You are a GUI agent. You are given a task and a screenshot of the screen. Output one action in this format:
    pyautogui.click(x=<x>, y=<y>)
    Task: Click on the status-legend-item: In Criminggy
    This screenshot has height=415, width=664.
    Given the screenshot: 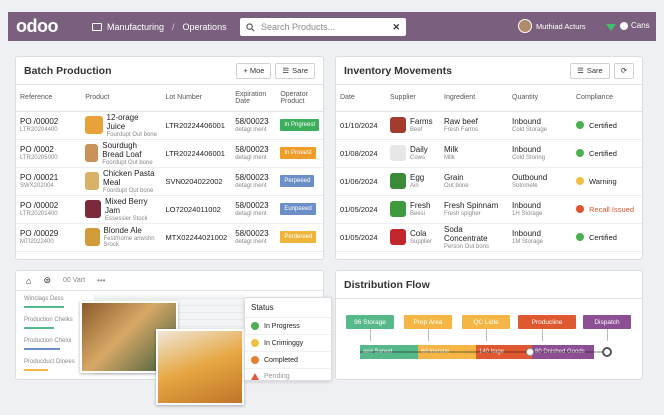 What is the action you would take?
    pyautogui.click(x=288, y=343)
    